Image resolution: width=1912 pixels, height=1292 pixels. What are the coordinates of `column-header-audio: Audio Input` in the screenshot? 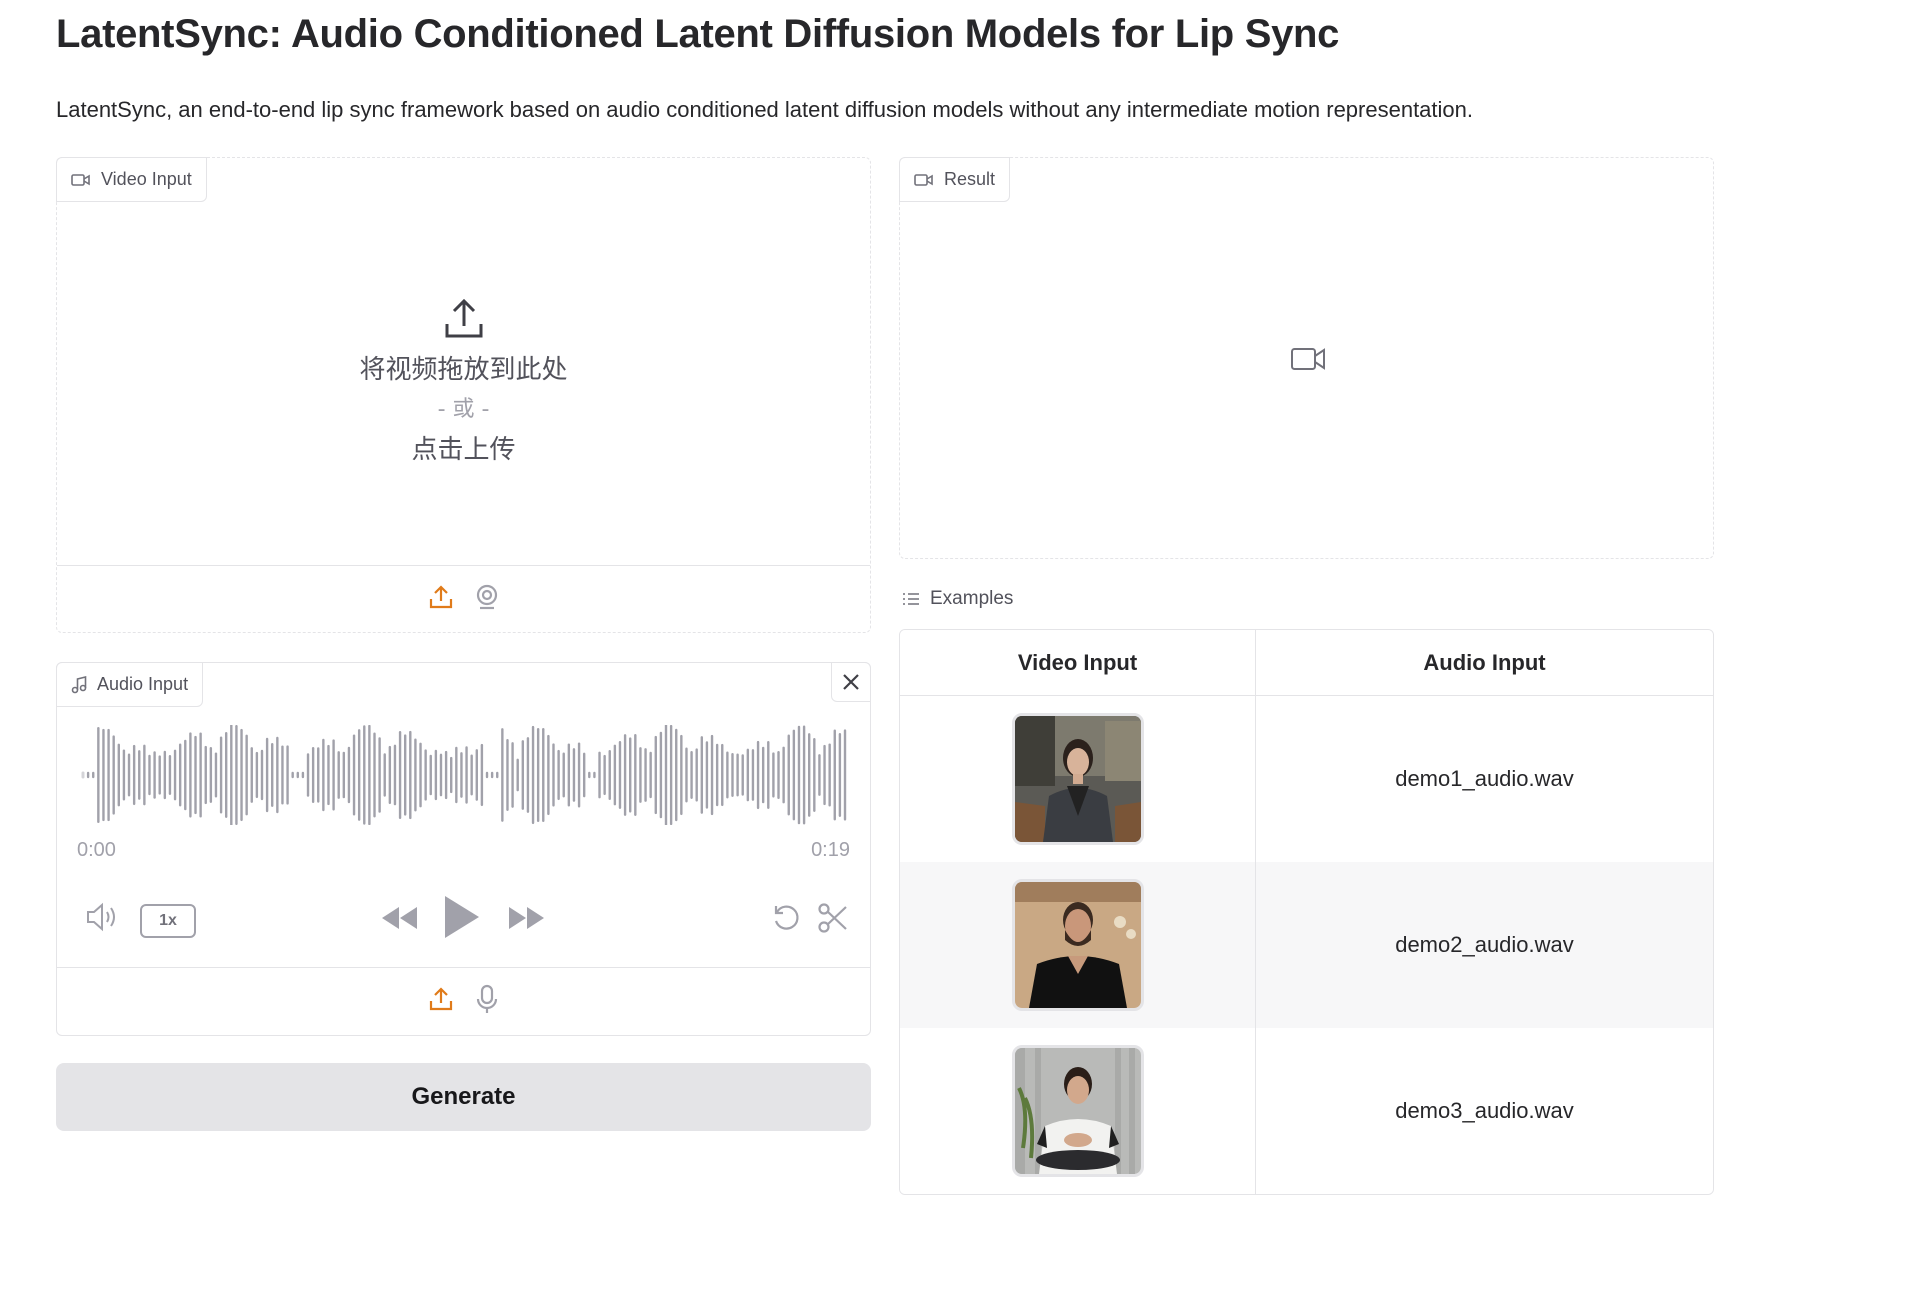 It's located at (1484, 662).